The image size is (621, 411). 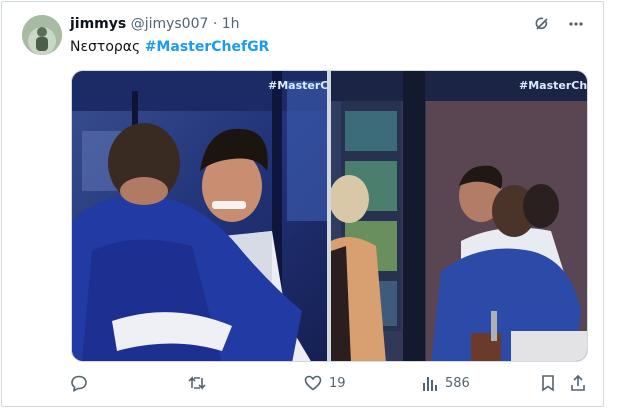 I want to click on reply-button, so click(x=79, y=383).